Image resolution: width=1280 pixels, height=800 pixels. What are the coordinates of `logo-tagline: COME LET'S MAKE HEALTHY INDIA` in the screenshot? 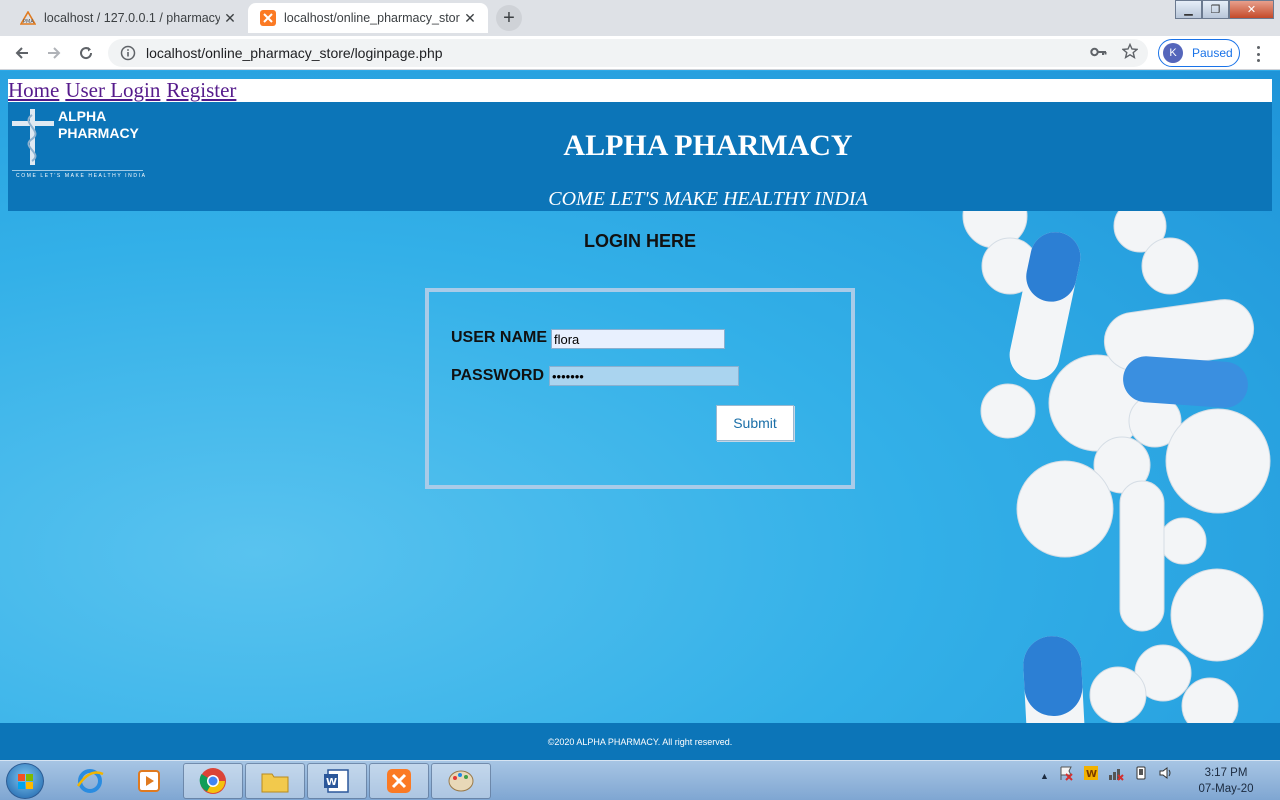 It's located at (81, 176).